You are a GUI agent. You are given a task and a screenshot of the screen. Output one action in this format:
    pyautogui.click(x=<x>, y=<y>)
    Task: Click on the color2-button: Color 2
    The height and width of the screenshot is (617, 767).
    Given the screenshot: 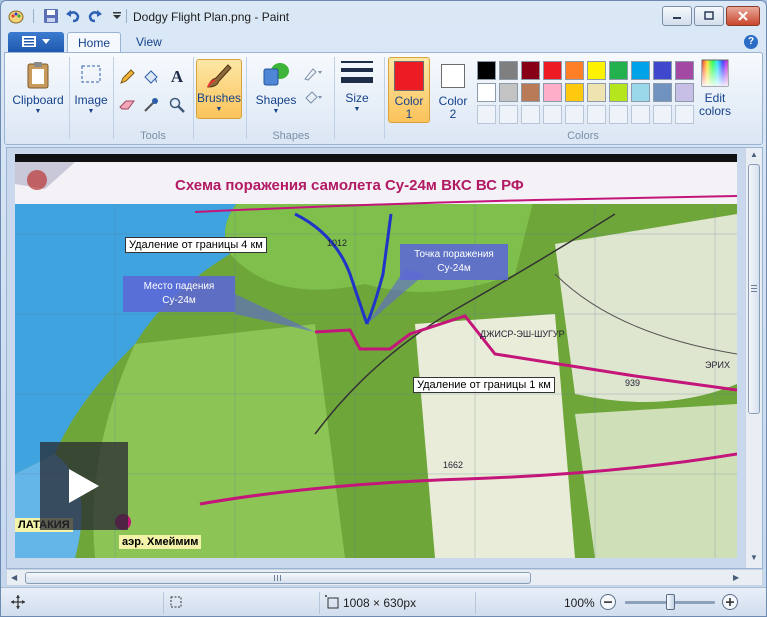 What is the action you would take?
    pyautogui.click(x=453, y=88)
    